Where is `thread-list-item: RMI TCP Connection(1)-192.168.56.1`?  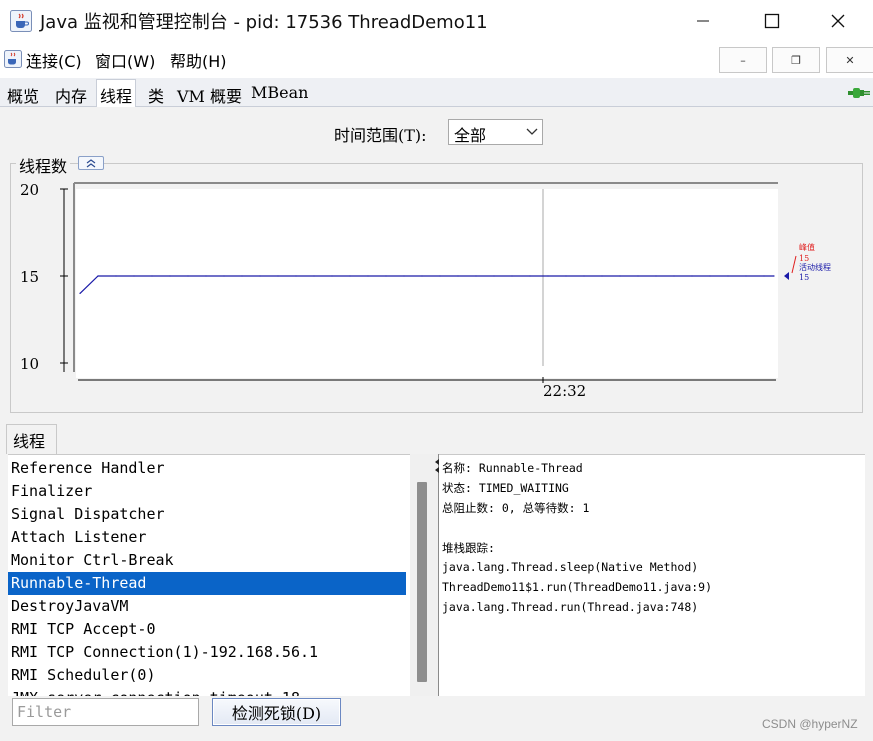
thread-list-item: RMI TCP Connection(1)-192.168.56.1 is located at coordinates (207, 652).